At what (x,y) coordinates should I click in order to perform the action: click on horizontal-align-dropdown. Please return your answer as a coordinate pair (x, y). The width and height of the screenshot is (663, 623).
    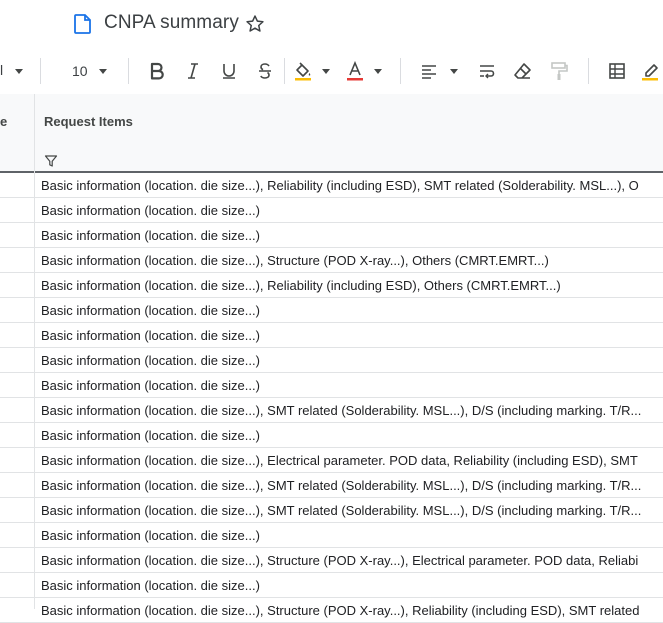
    Looking at the image, I should click on (454, 71).